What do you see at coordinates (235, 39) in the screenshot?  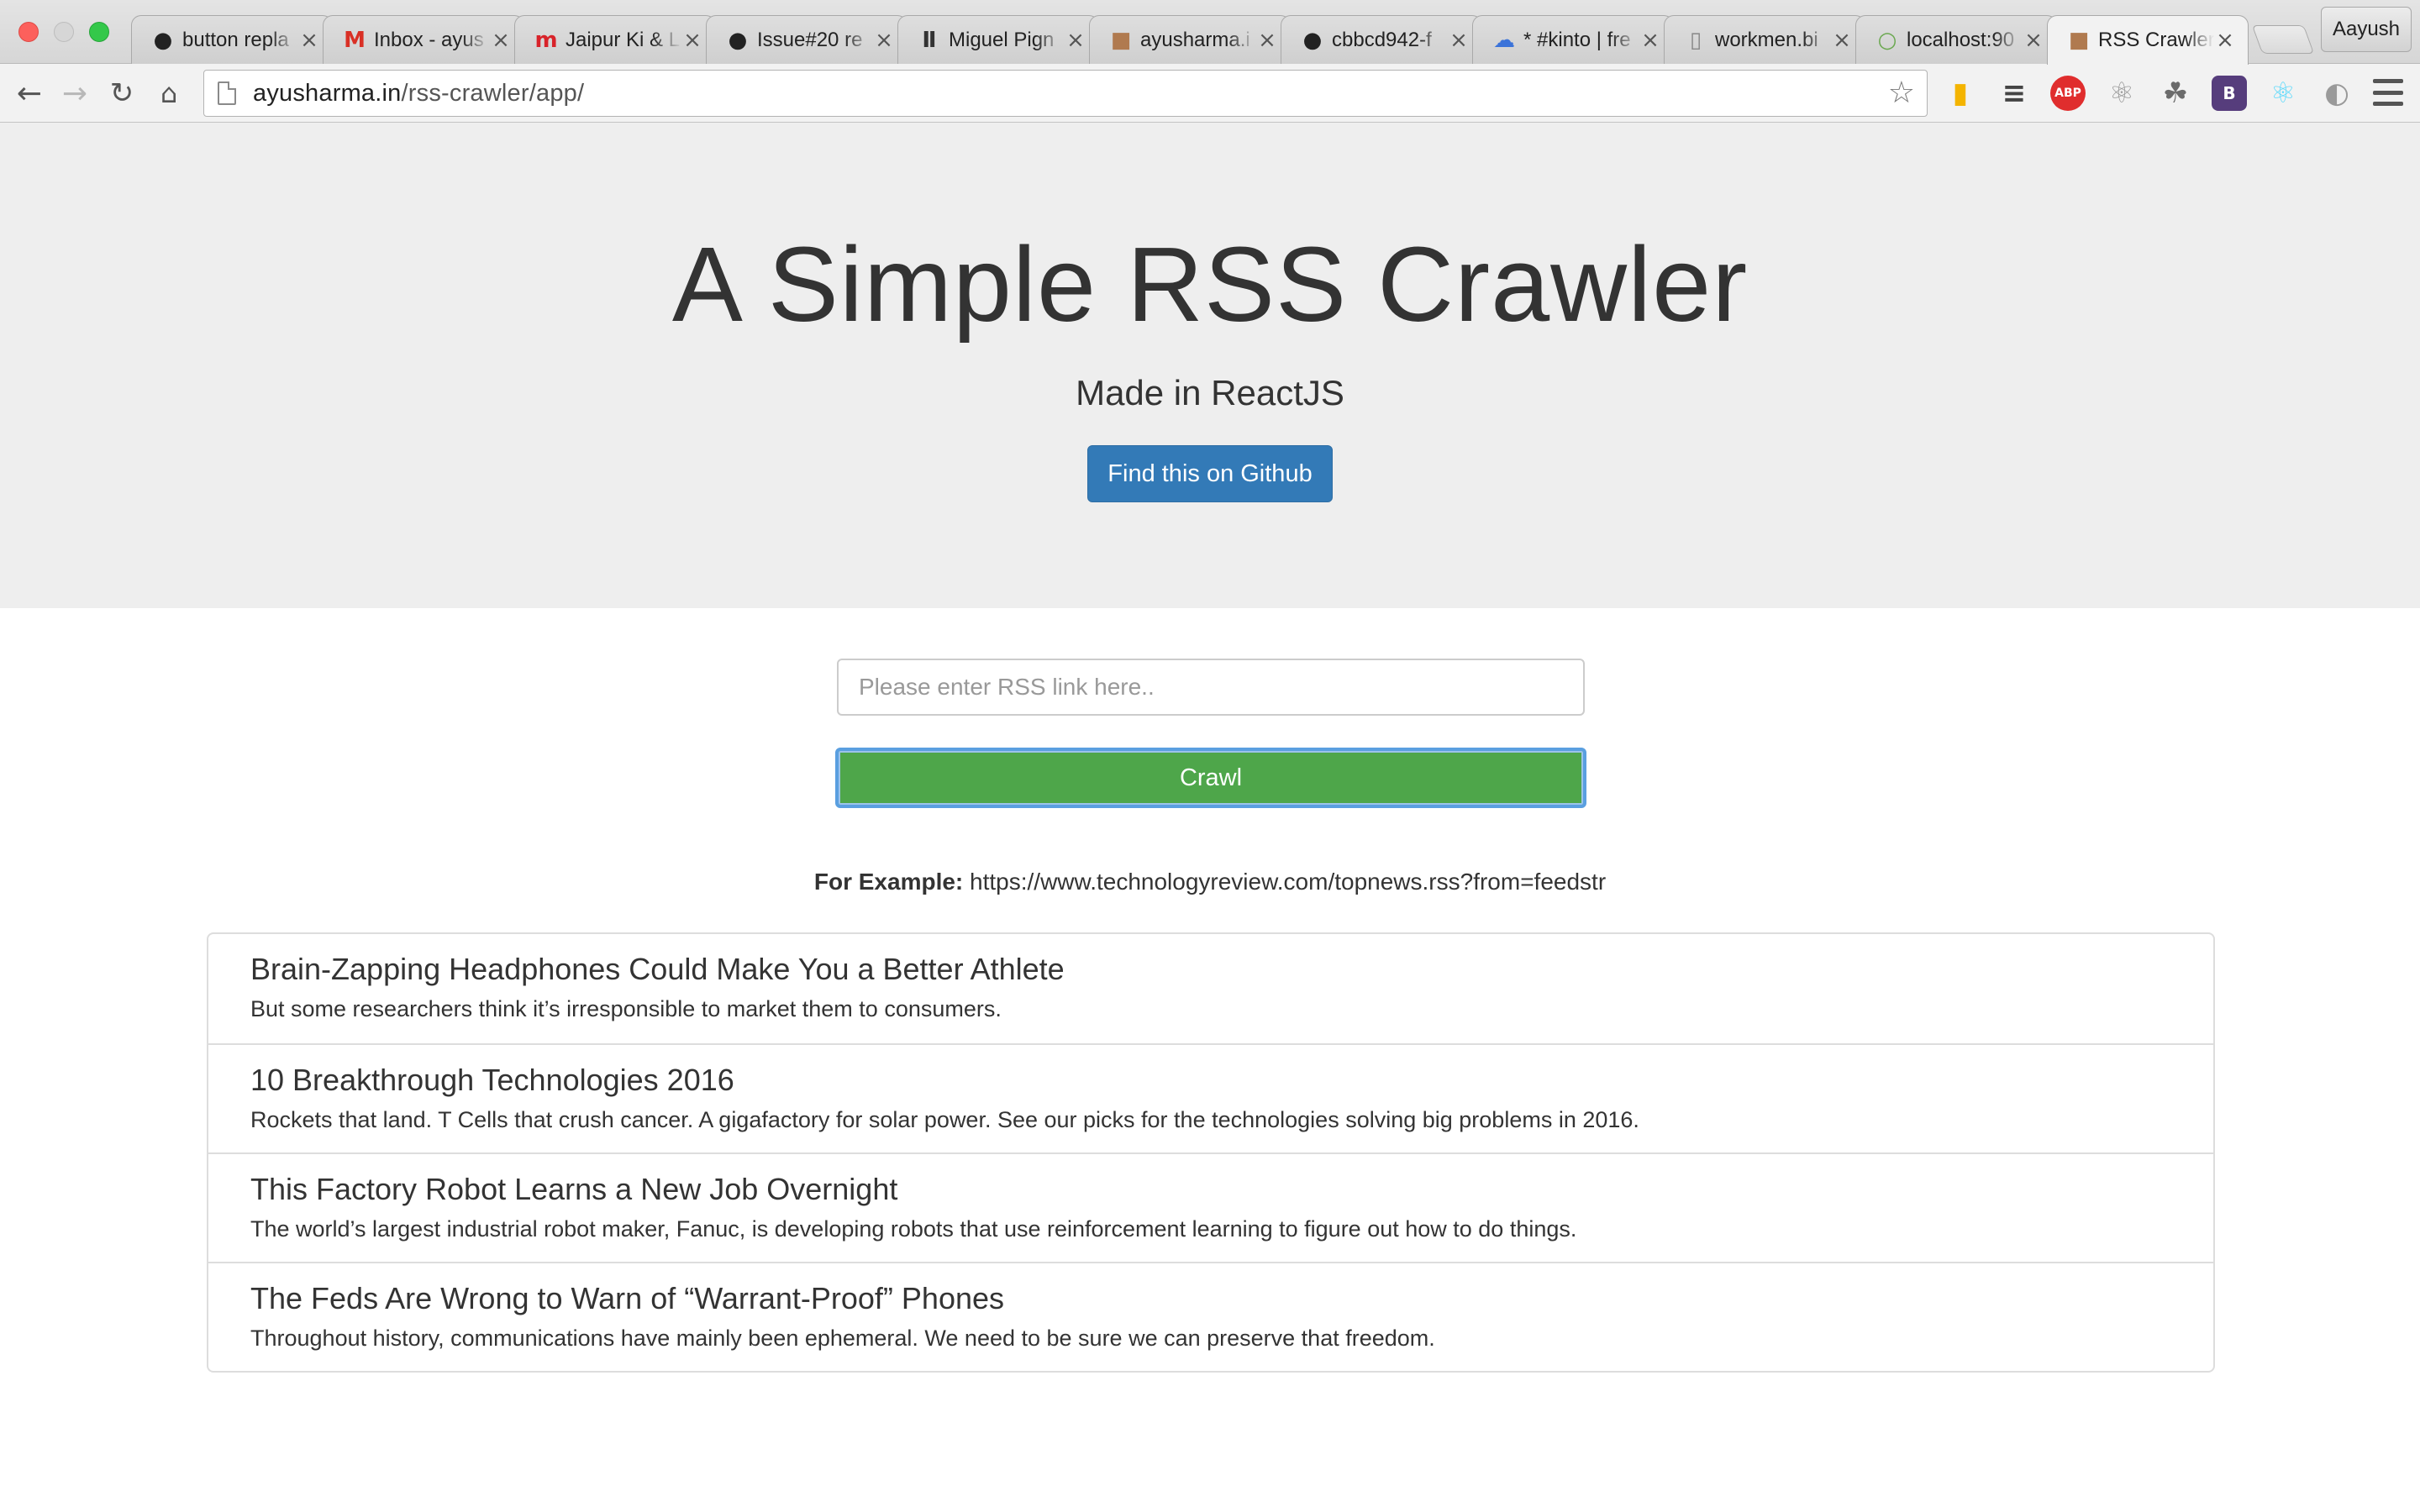 I see `tab-title: button repla` at bounding box center [235, 39].